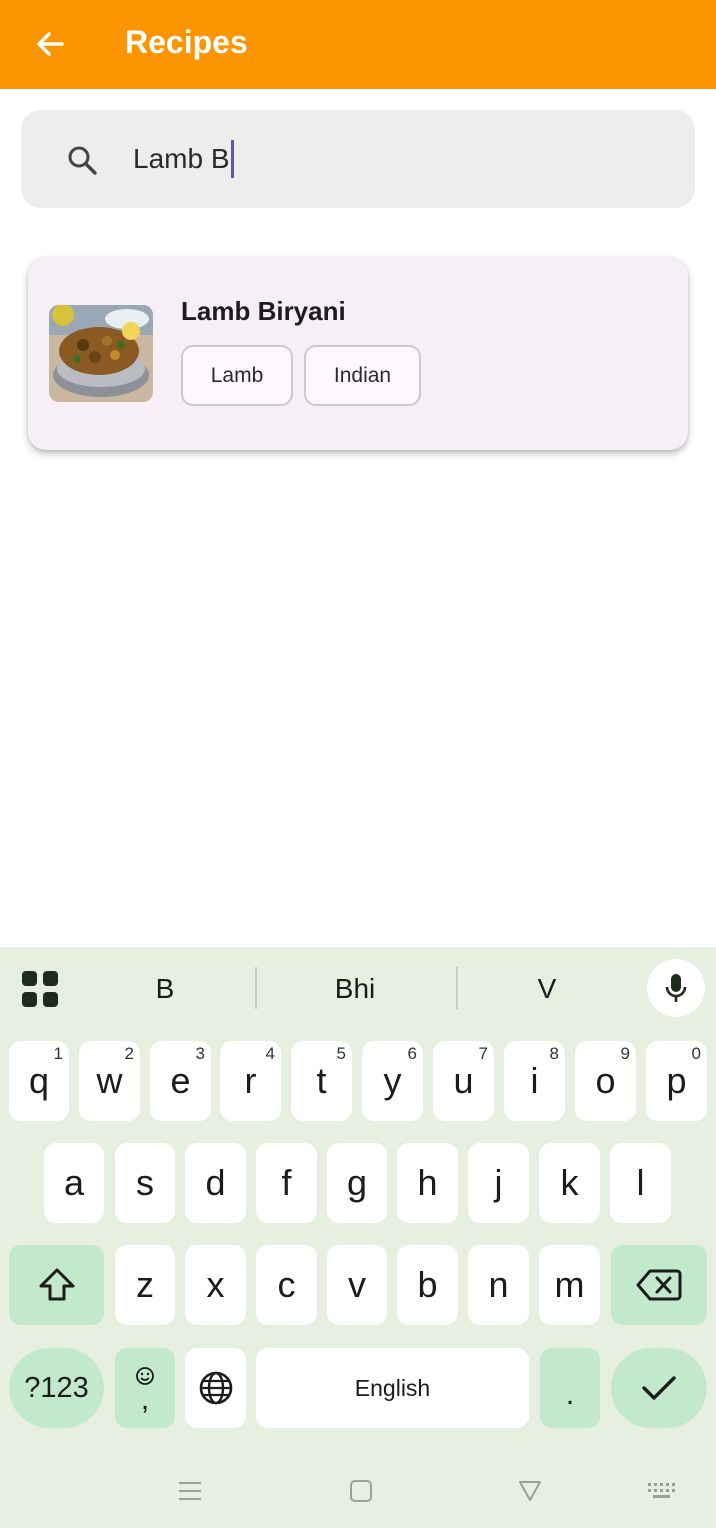 Image resolution: width=716 pixels, height=1528 pixels. I want to click on nav-home-button, so click(361, 1491).